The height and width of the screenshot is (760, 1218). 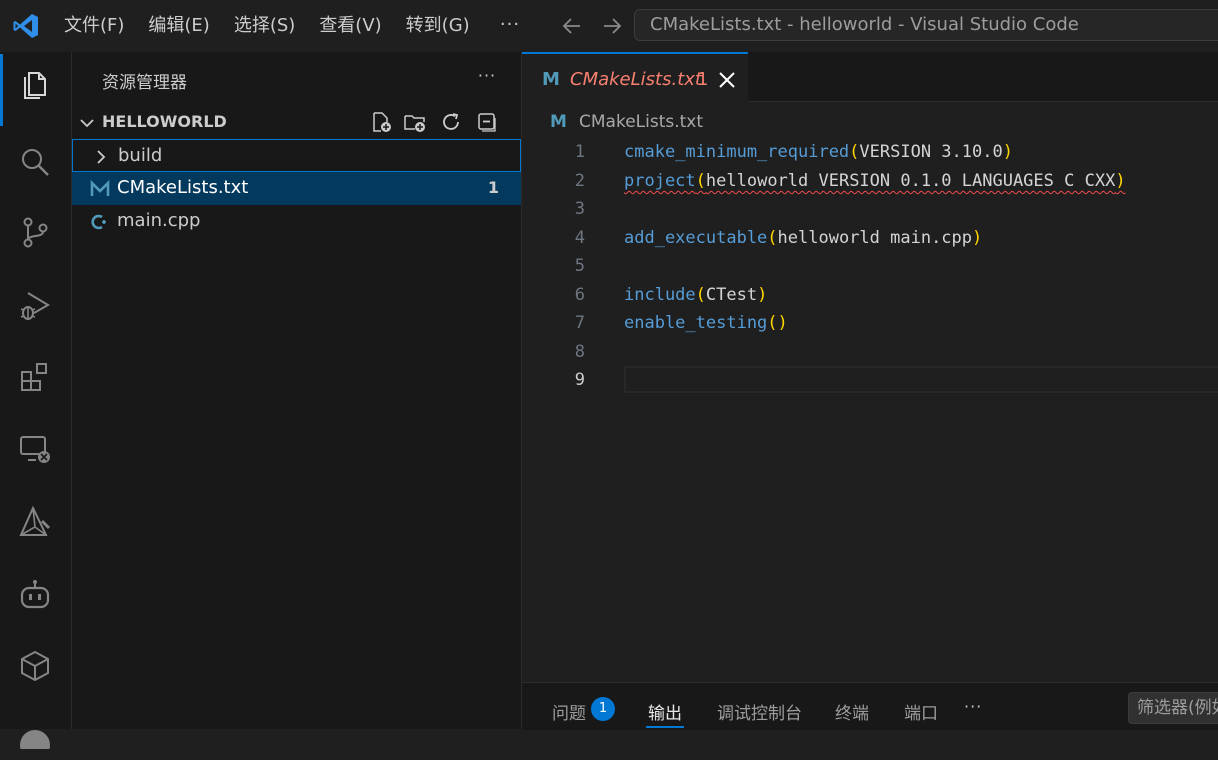 What do you see at coordinates (487, 122) in the screenshot?
I see `collapse-all-icon` at bounding box center [487, 122].